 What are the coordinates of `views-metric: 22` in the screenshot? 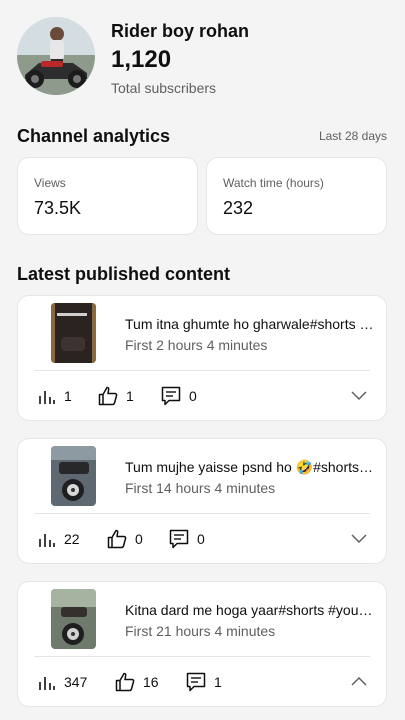 It's located at (59, 539).